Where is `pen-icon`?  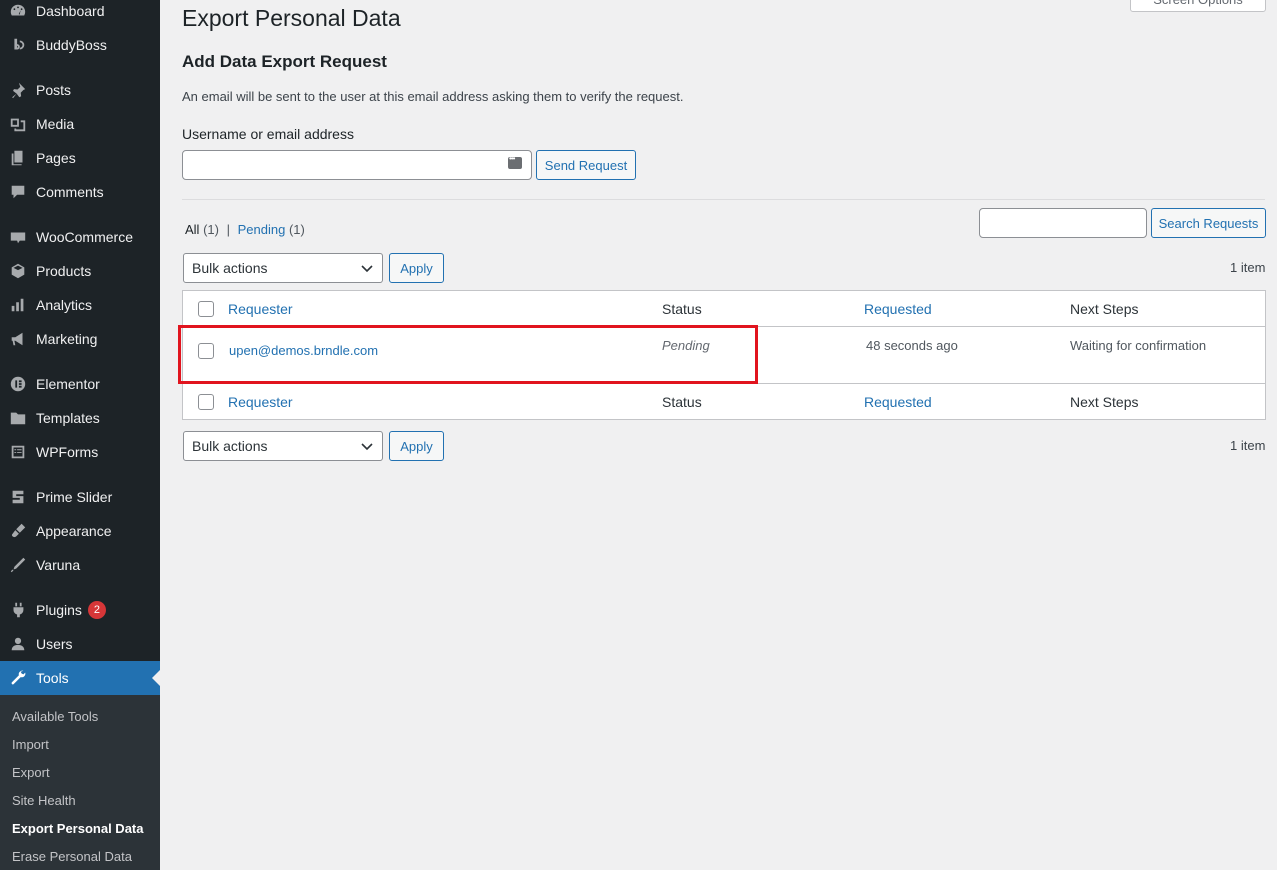 pen-icon is located at coordinates (18, 565).